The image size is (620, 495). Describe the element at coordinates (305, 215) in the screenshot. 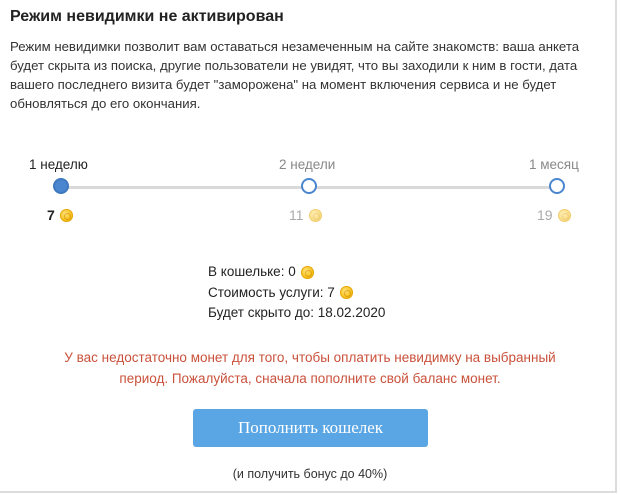

I see `price-2-weeks: 11` at that location.